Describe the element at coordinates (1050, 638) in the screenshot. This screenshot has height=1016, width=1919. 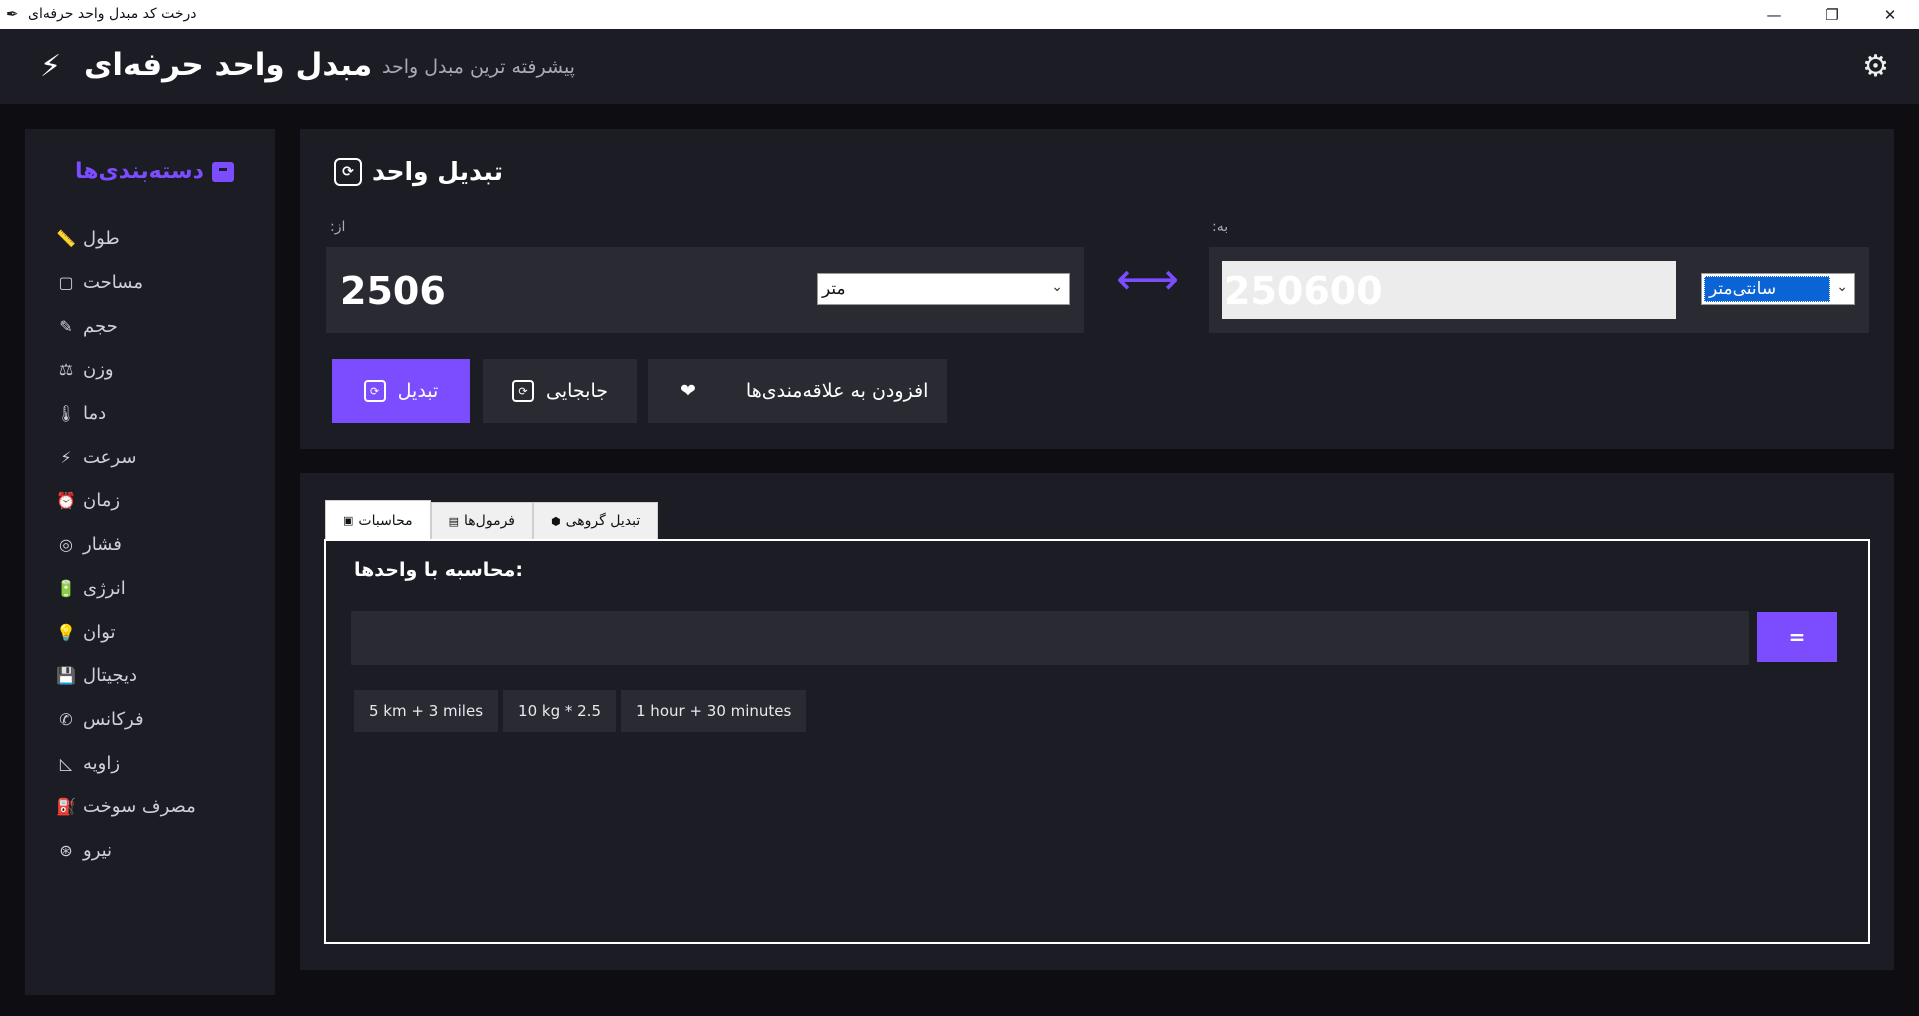
I see `expression-input` at that location.